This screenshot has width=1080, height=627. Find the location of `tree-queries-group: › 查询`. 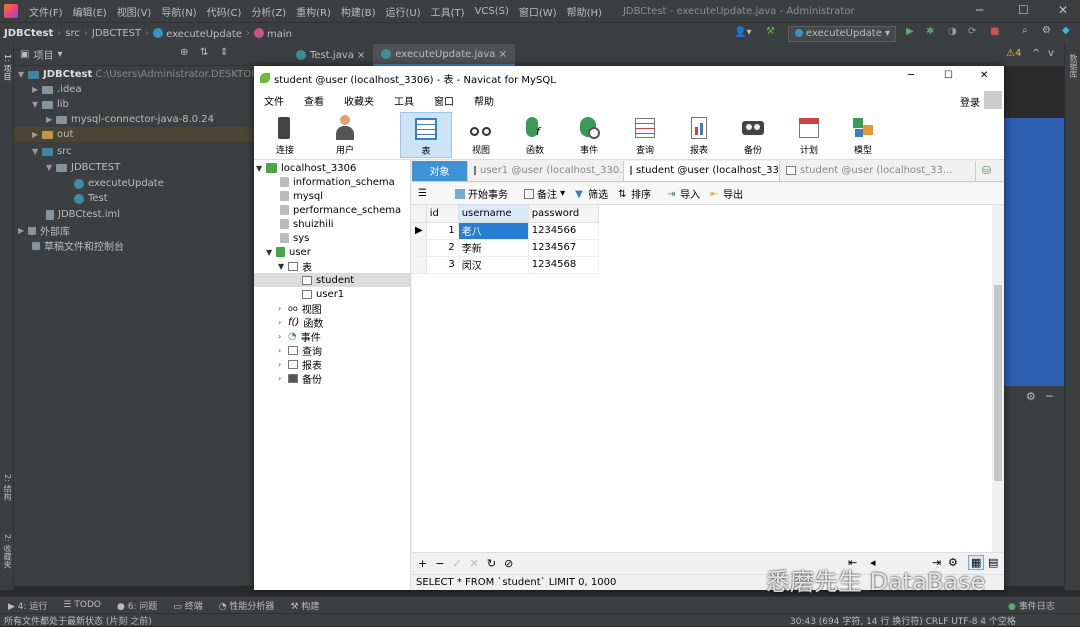

tree-queries-group: › 查询 is located at coordinates (300, 350).